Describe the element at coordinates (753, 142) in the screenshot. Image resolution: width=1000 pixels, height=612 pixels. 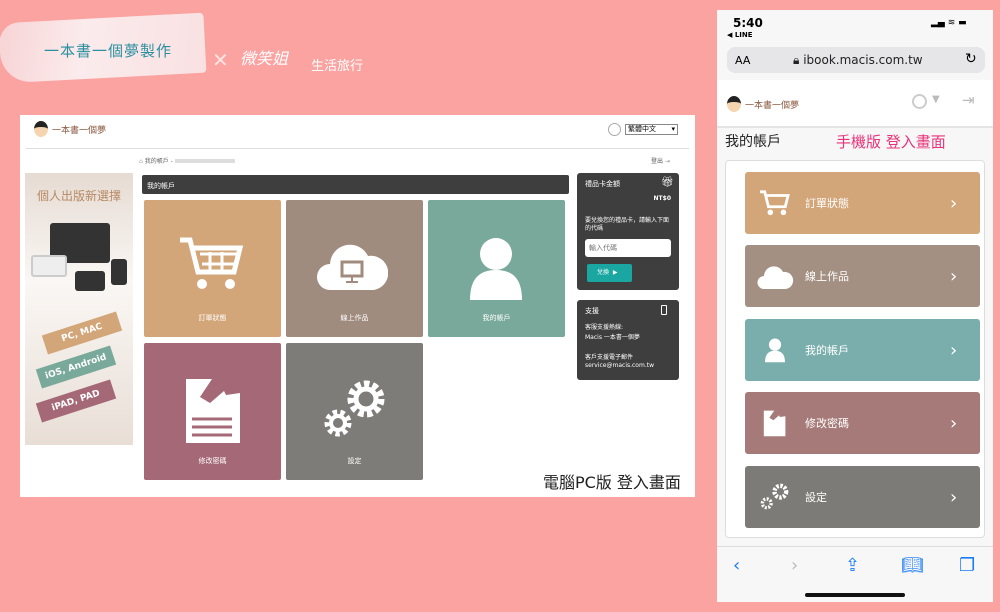
I see `page-title: 我的帳戶` at that location.